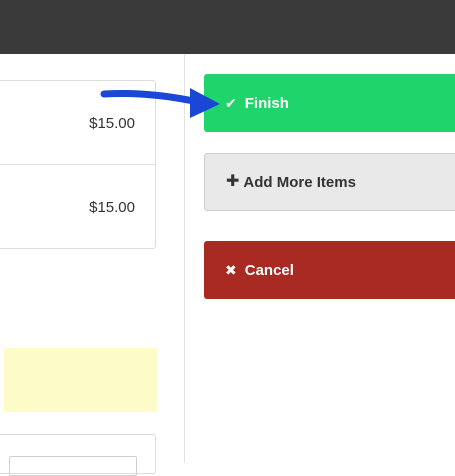  What do you see at coordinates (269, 270) in the screenshot?
I see `cancel-button-label: Cancel` at bounding box center [269, 270].